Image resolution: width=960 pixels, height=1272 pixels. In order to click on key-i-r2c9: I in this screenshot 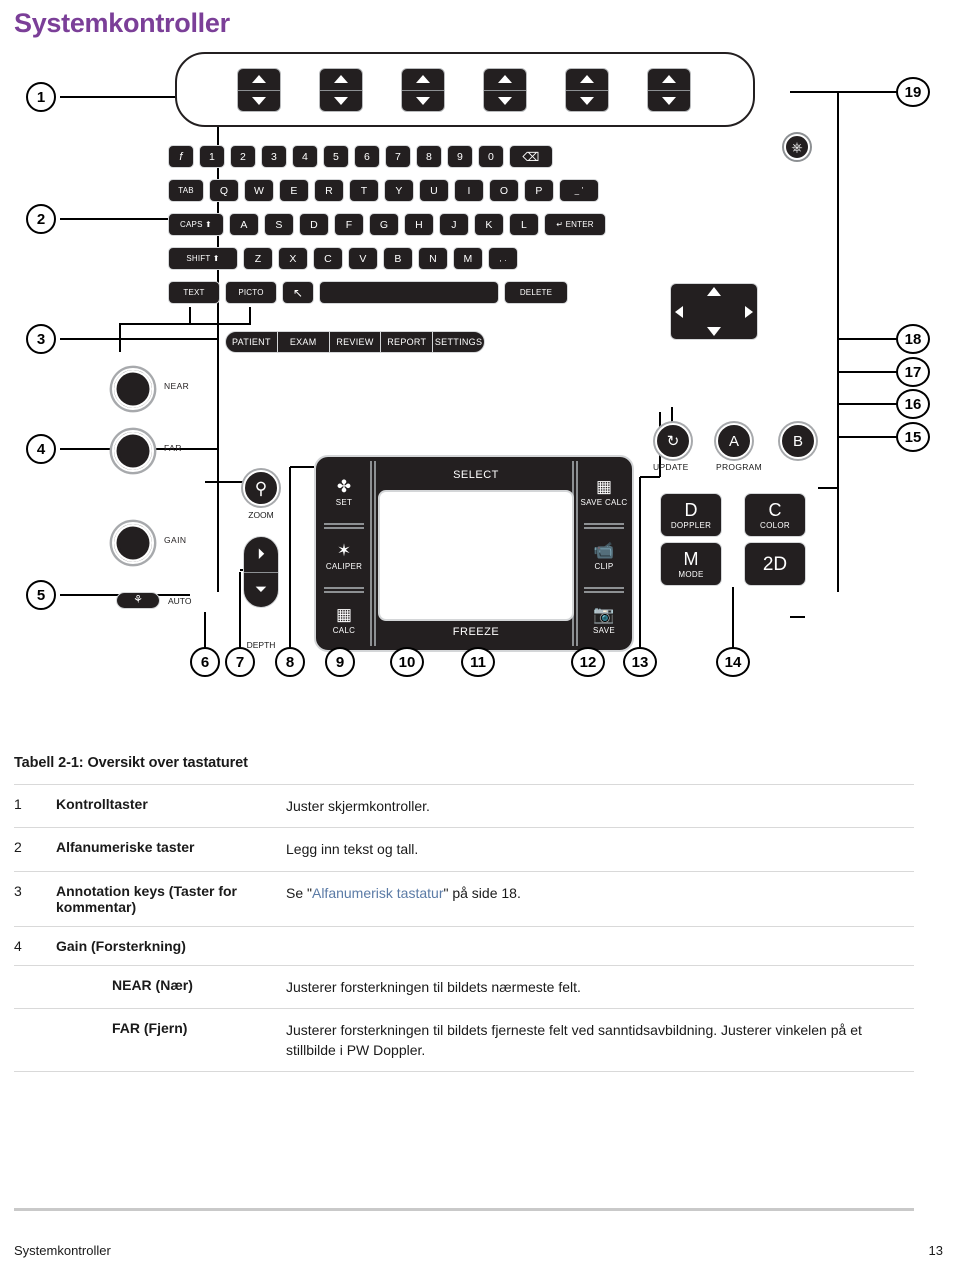, I will do `click(469, 190)`.